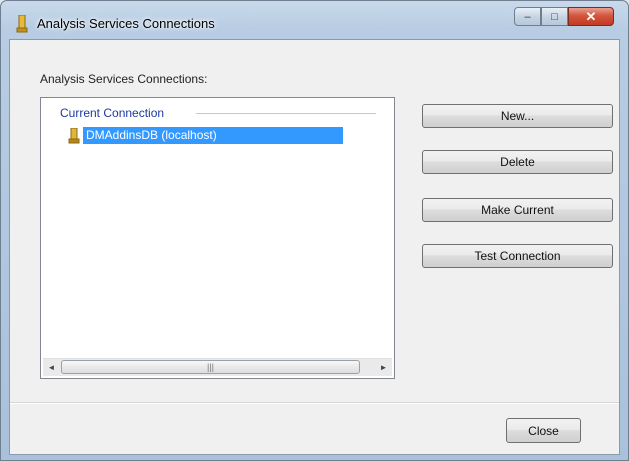  I want to click on tree-root-current-connection: Current Connection, so click(112, 113).